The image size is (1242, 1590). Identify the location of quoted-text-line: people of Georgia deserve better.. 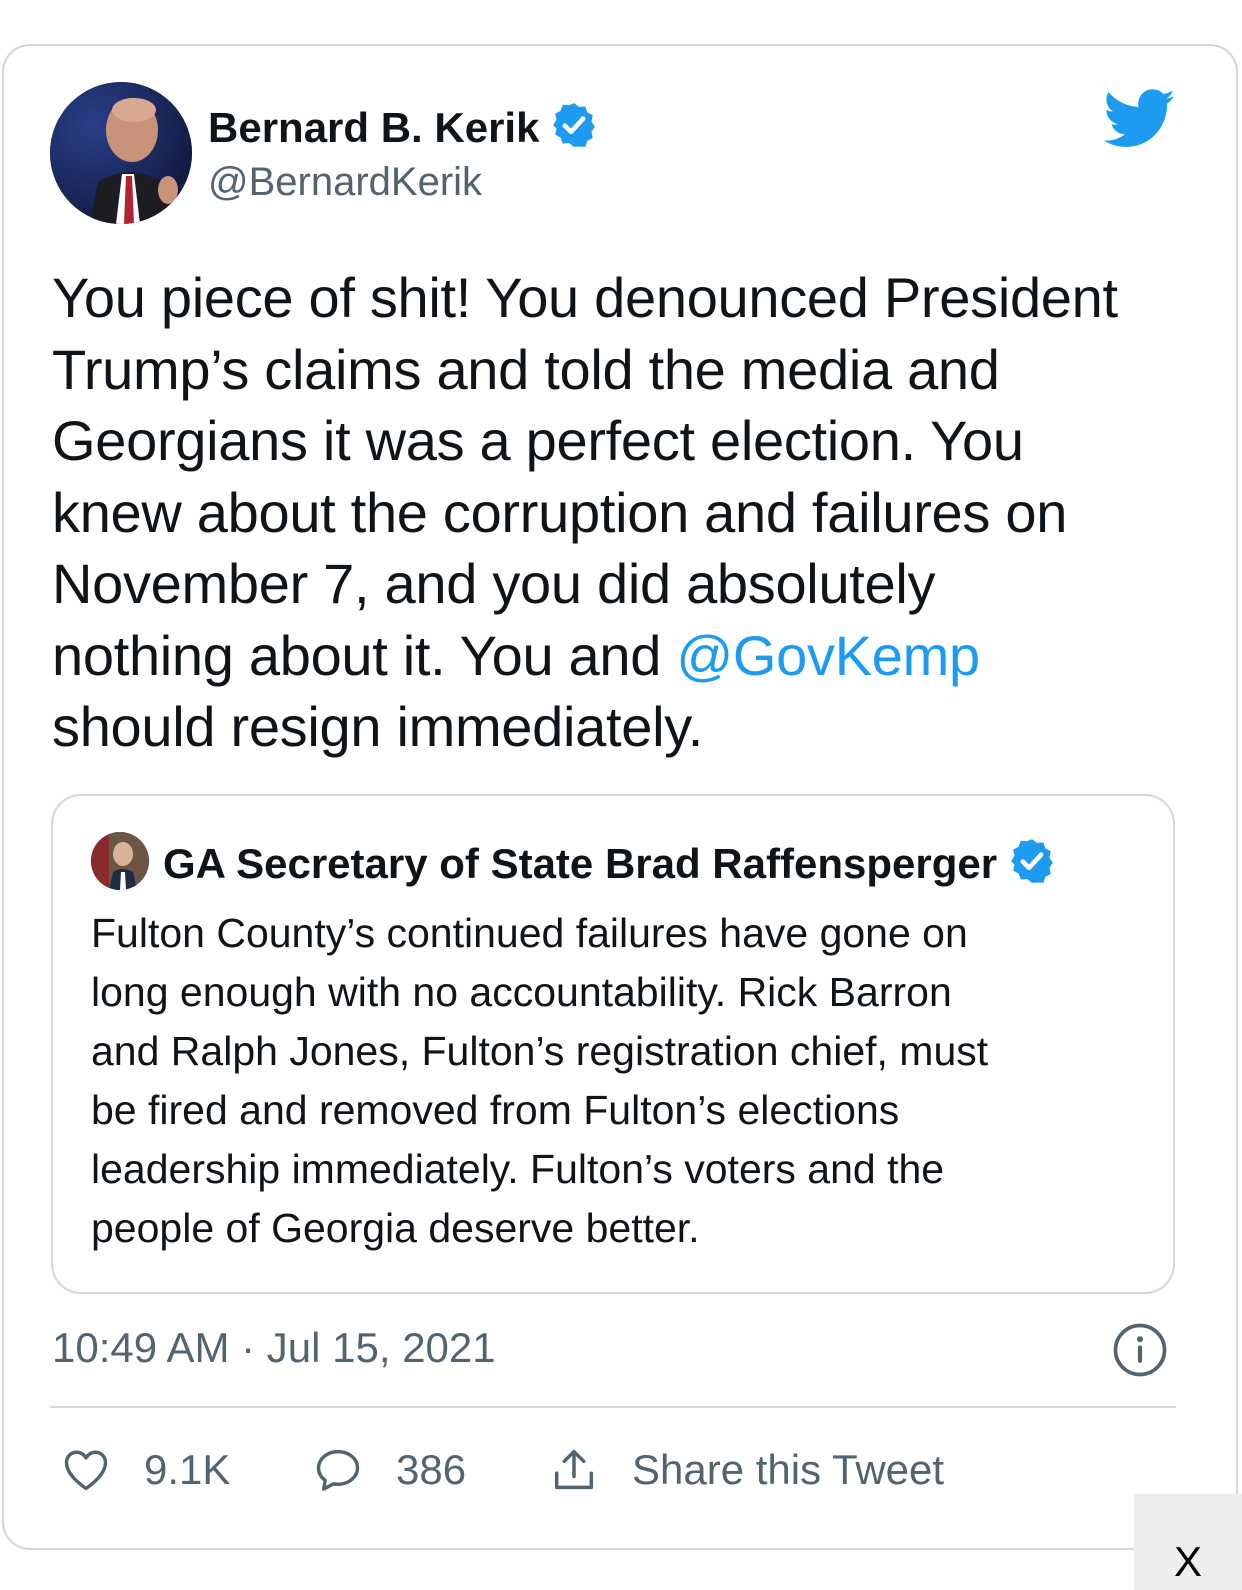
(395, 1228).